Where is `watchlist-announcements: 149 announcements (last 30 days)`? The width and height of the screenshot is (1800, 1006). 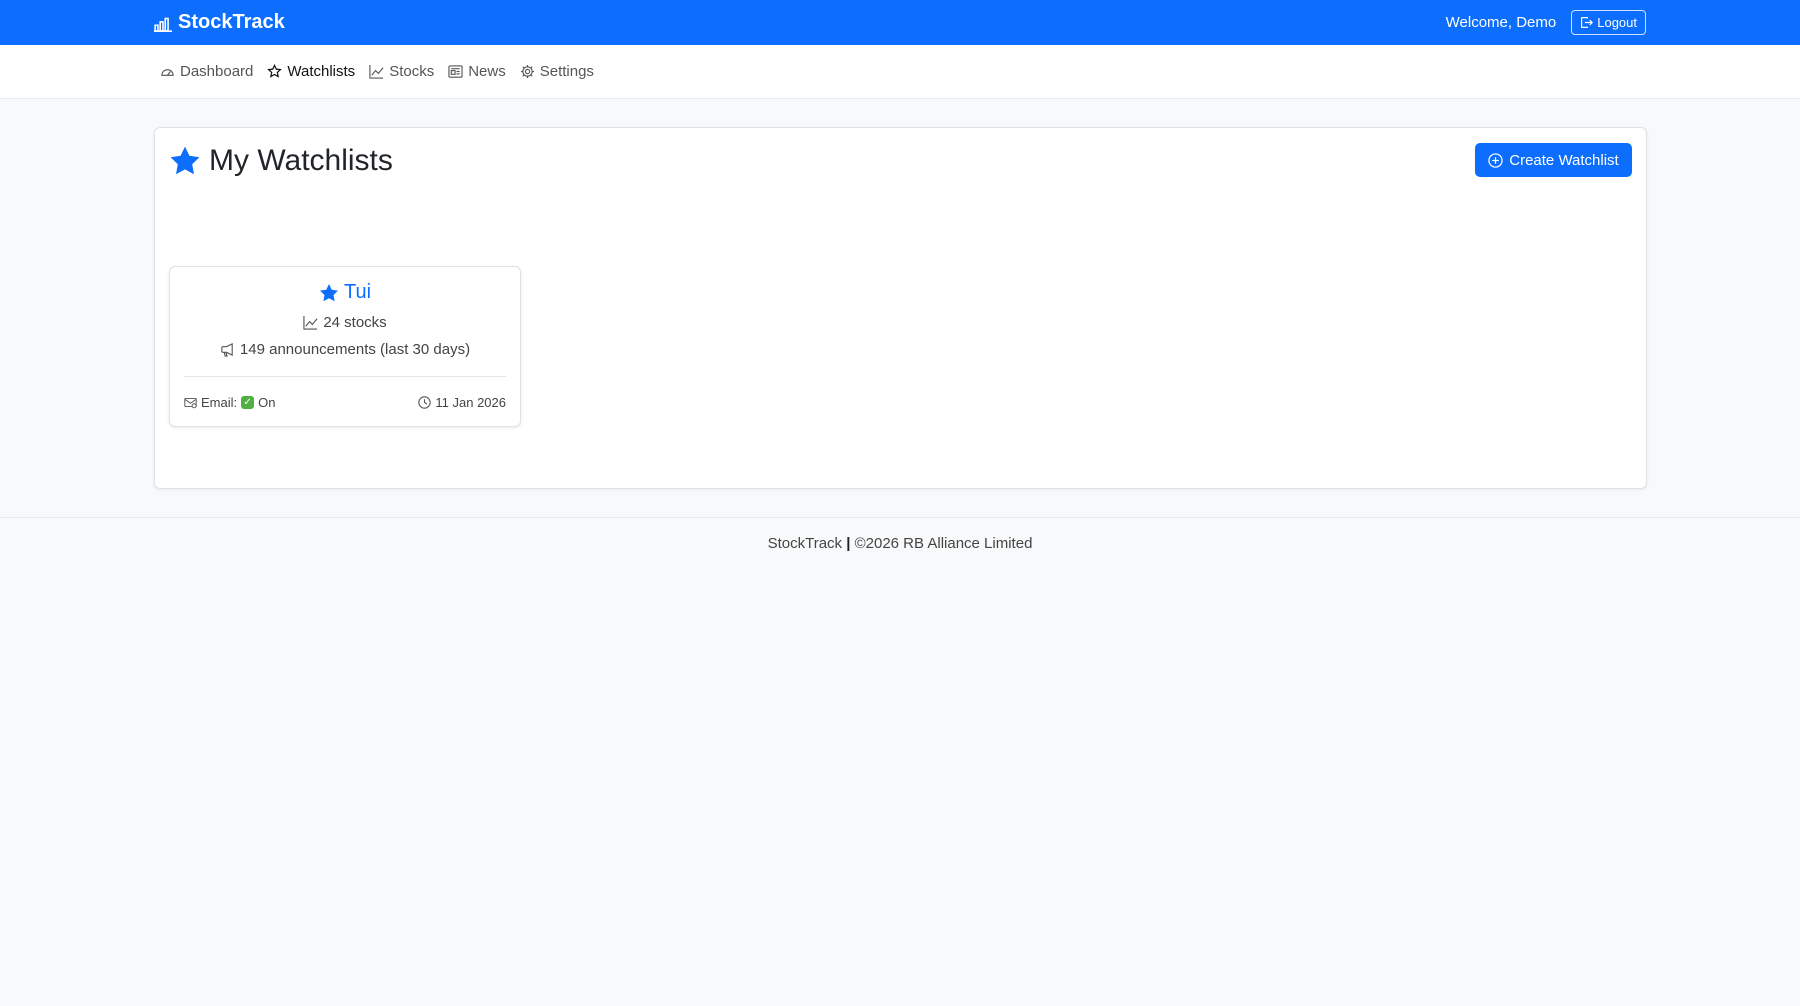 watchlist-announcements: 149 announcements (last 30 days) is located at coordinates (345, 349).